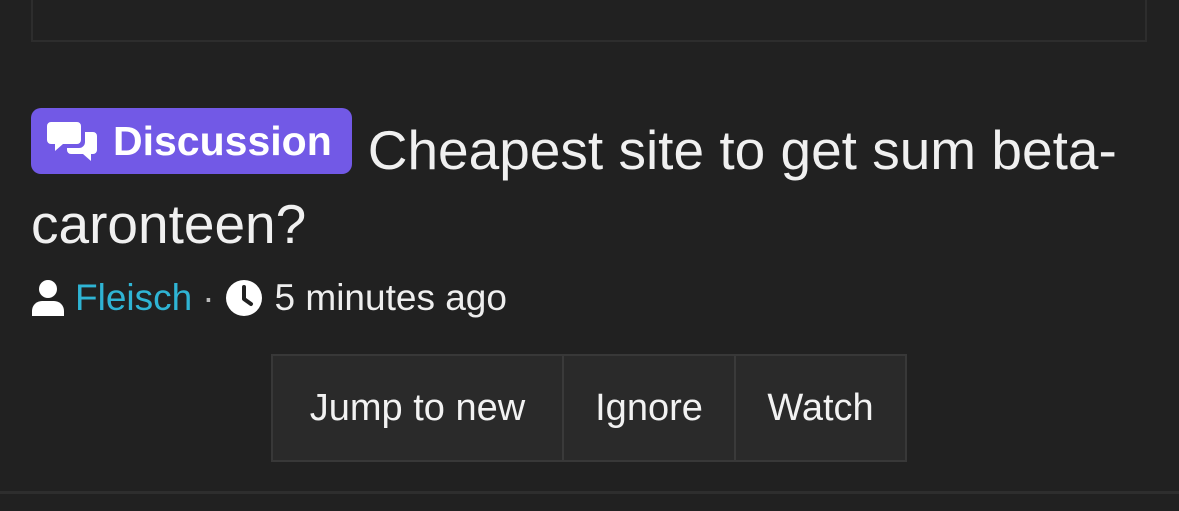 The width and height of the screenshot is (1179, 511). What do you see at coordinates (269, 298) in the screenshot?
I see `thread-meta: Fleisch · 5 minutes ago` at bounding box center [269, 298].